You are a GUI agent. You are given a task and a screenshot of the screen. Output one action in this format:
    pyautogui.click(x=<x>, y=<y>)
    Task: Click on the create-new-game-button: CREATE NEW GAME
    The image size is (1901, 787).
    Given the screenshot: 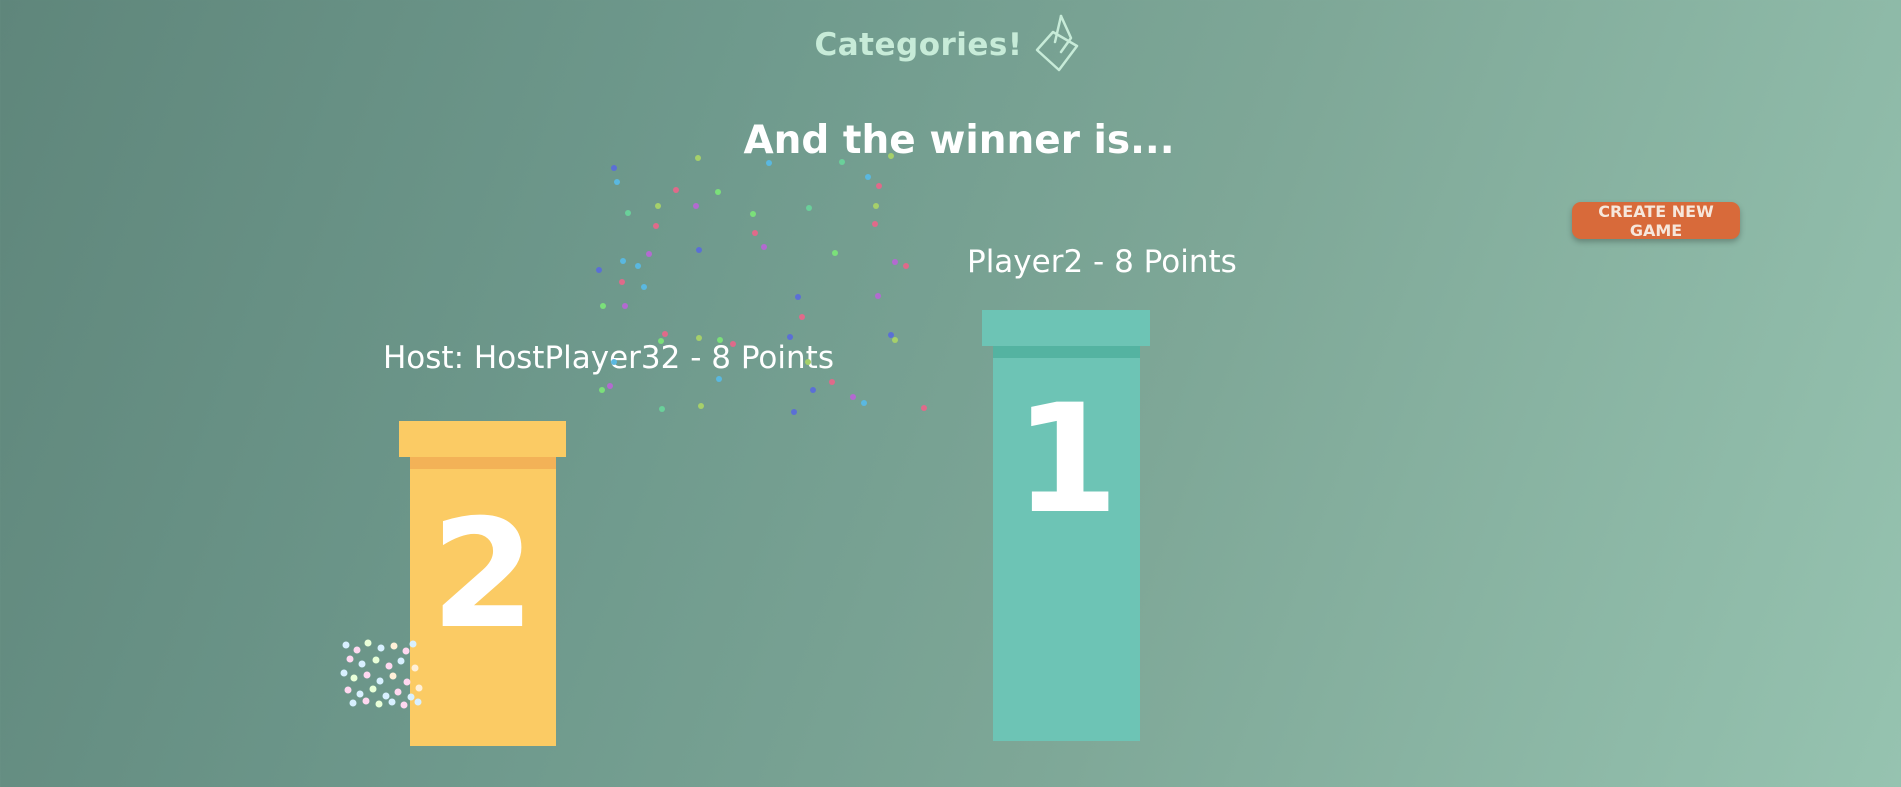 What is the action you would take?
    pyautogui.click(x=1656, y=221)
    